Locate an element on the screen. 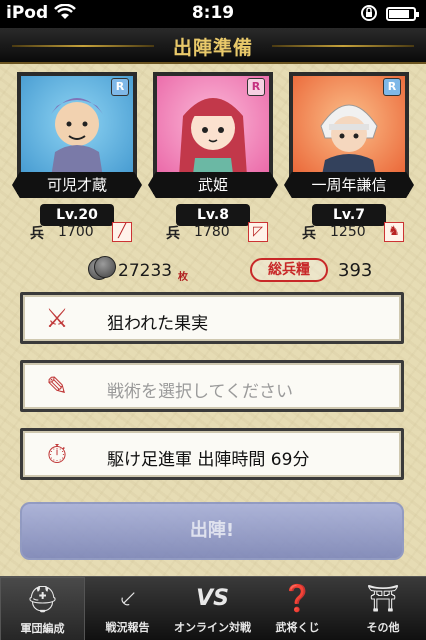 Image resolution: width=426 pixels, height=640 pixels. tab-label: オンライン対戦 is located at coordinates (212, 627).